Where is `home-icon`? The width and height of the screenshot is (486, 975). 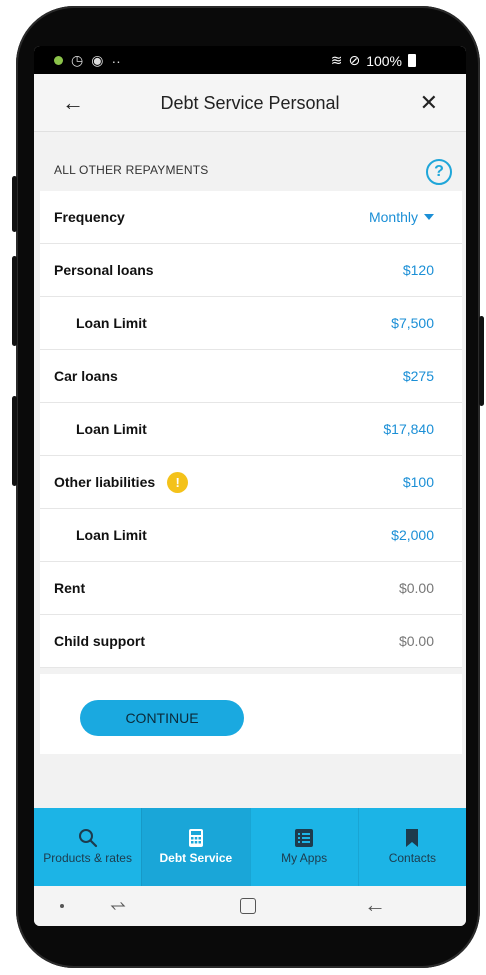 home-icon is located at coordinates (248, 906).